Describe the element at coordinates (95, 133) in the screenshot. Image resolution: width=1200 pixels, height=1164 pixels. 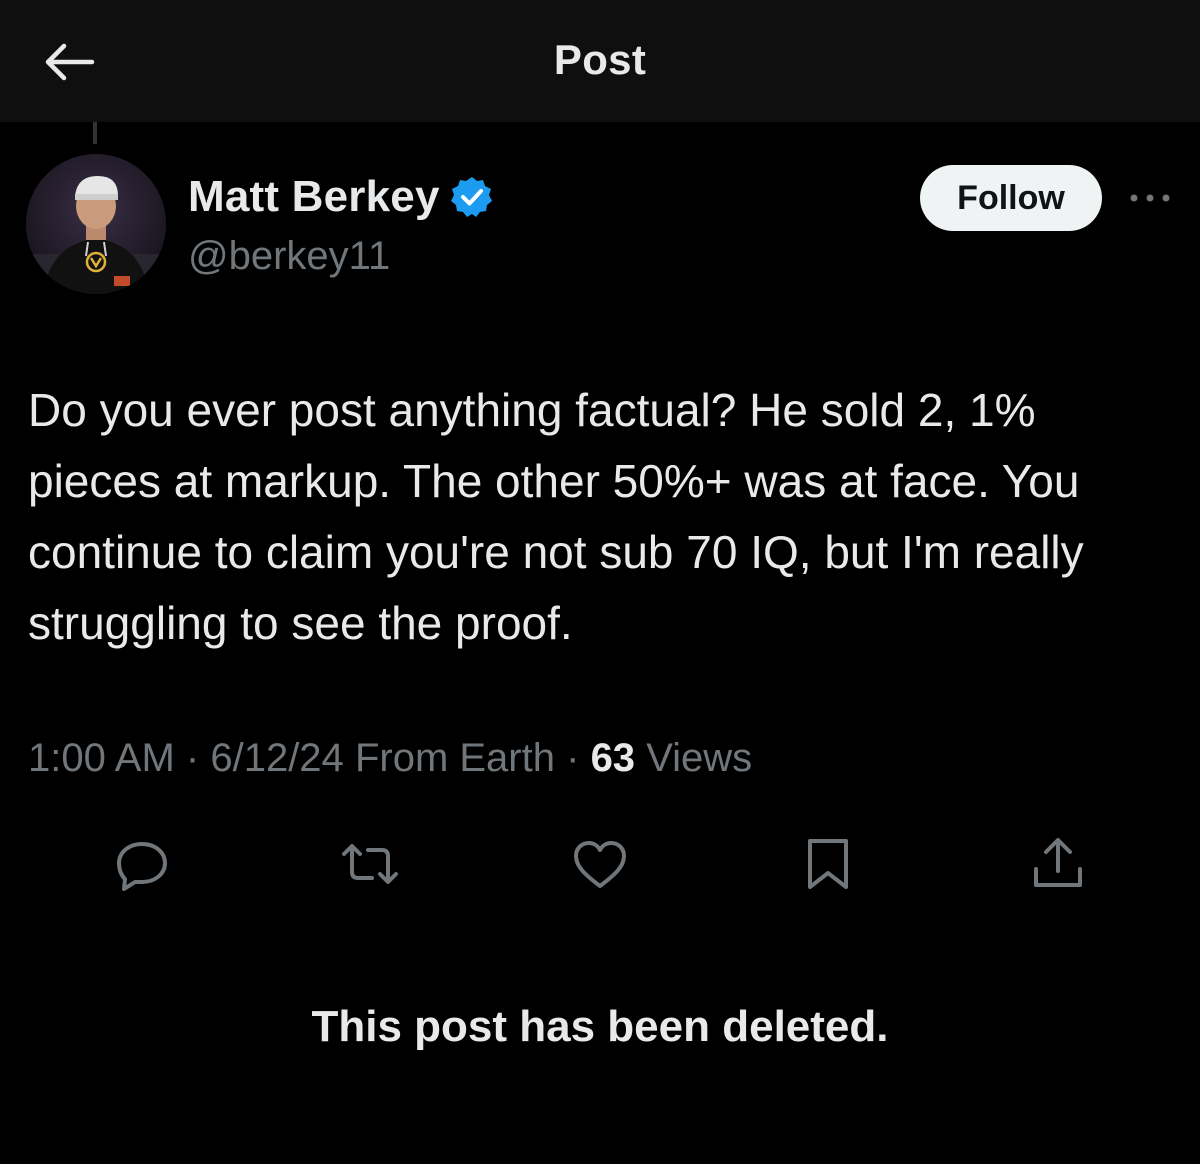
I see `thread-connector-line` at that location.